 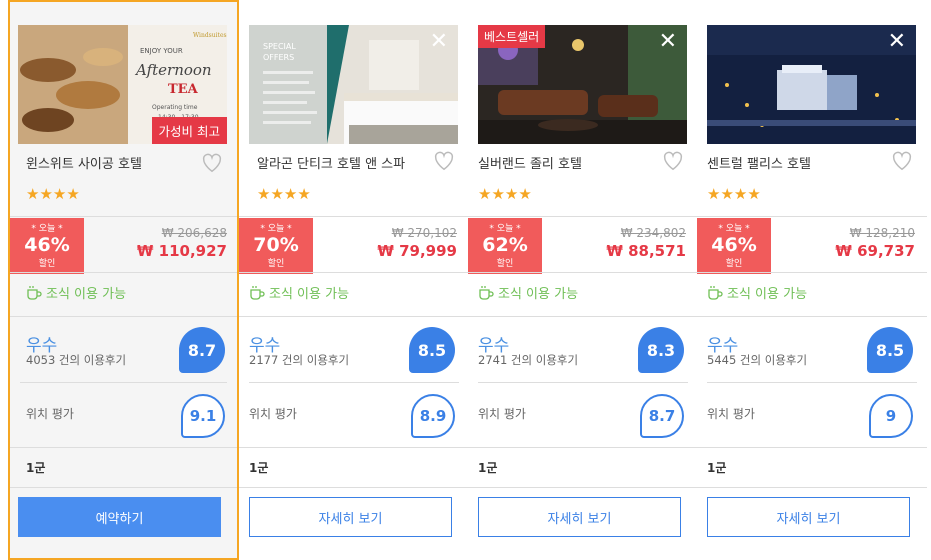 I want to click on review-score-badge: 8.7, so click(x=202, y=350).